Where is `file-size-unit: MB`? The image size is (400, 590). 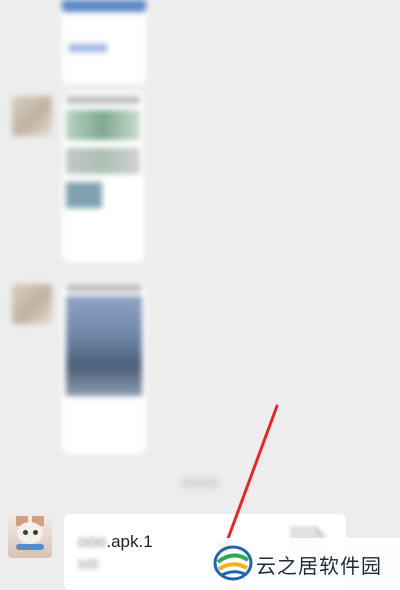 file-size-unit: MB is located at coordinates (88, 564).